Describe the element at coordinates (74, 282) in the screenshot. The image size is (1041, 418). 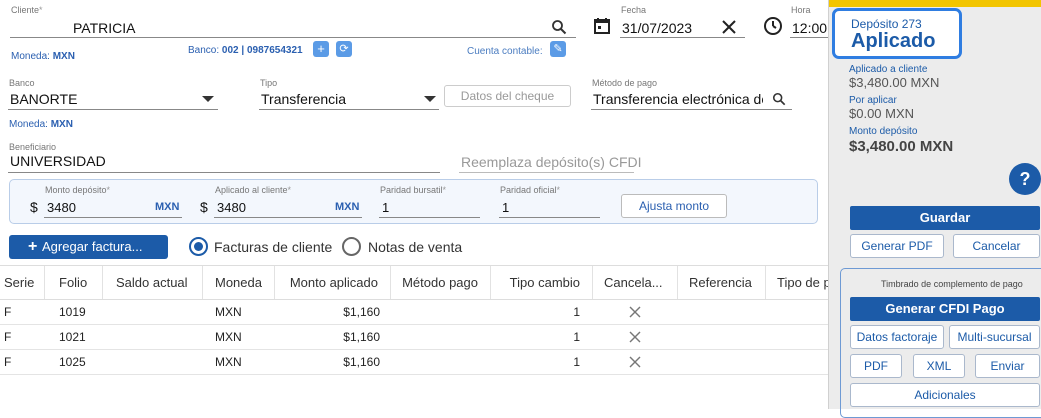
I see `col-folio: Folio` at that location.